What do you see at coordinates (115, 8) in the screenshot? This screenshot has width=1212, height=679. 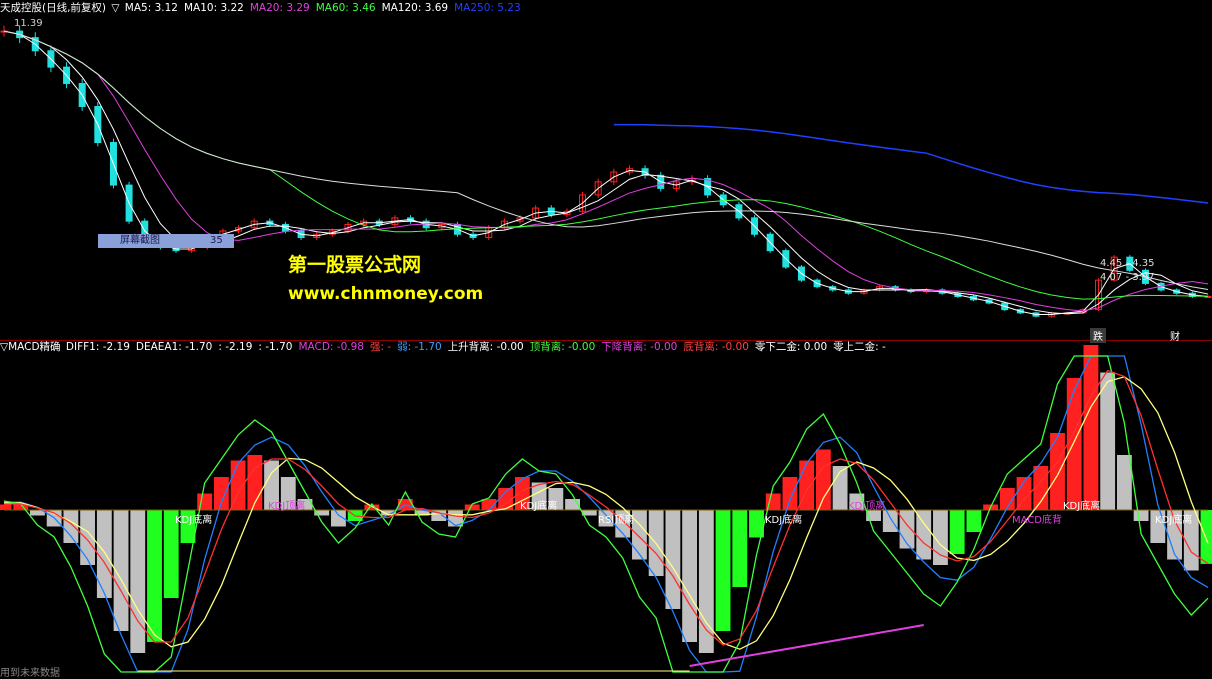 I see `collapse-marker-icon: ▽` at bounding box center [115, 8].